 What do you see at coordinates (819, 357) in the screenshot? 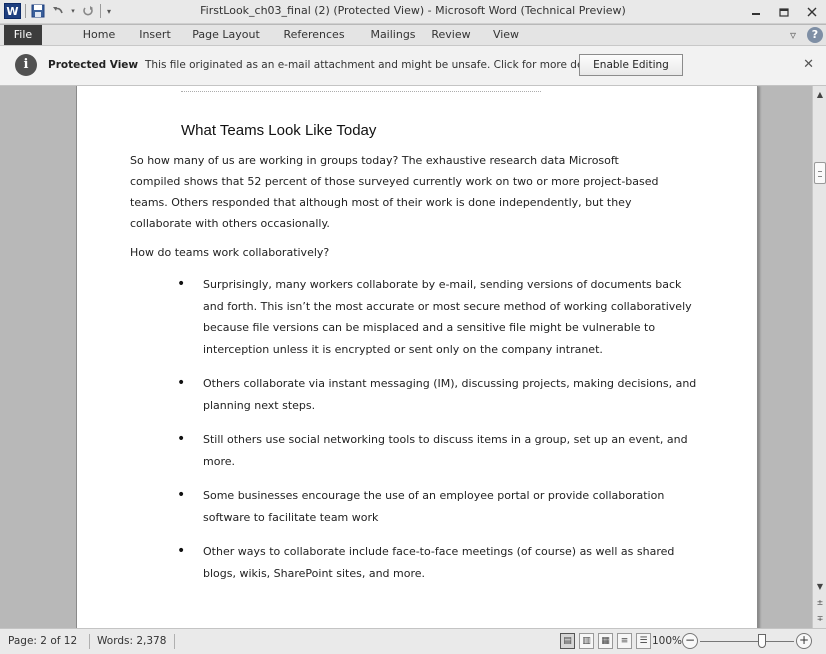
I see `vertical-scrollbar: ▲ ▼ ± ∓` at bounding box center [819, 357].